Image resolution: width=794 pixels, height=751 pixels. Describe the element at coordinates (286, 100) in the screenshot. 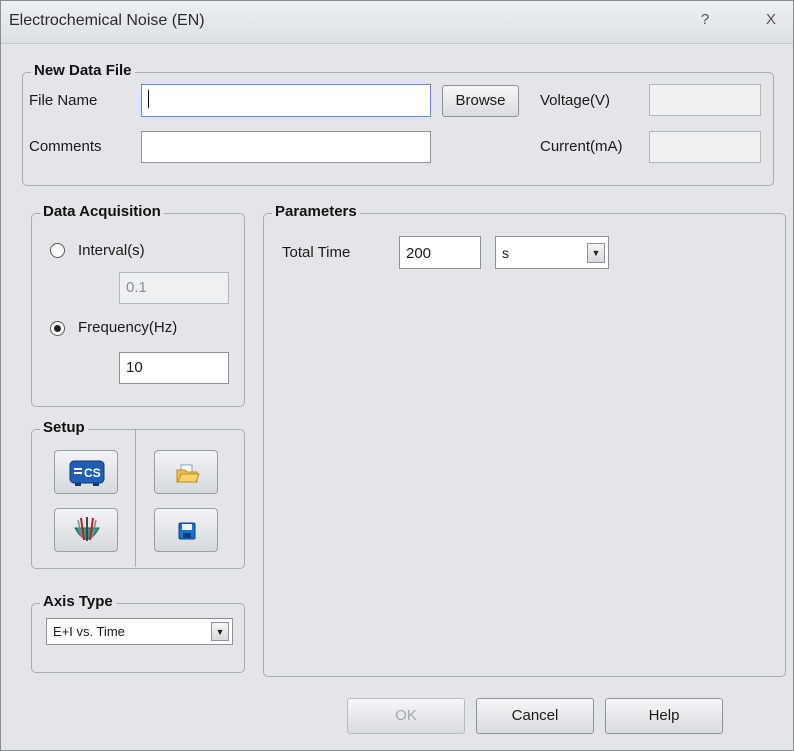

I see `file-name-input` at that location.